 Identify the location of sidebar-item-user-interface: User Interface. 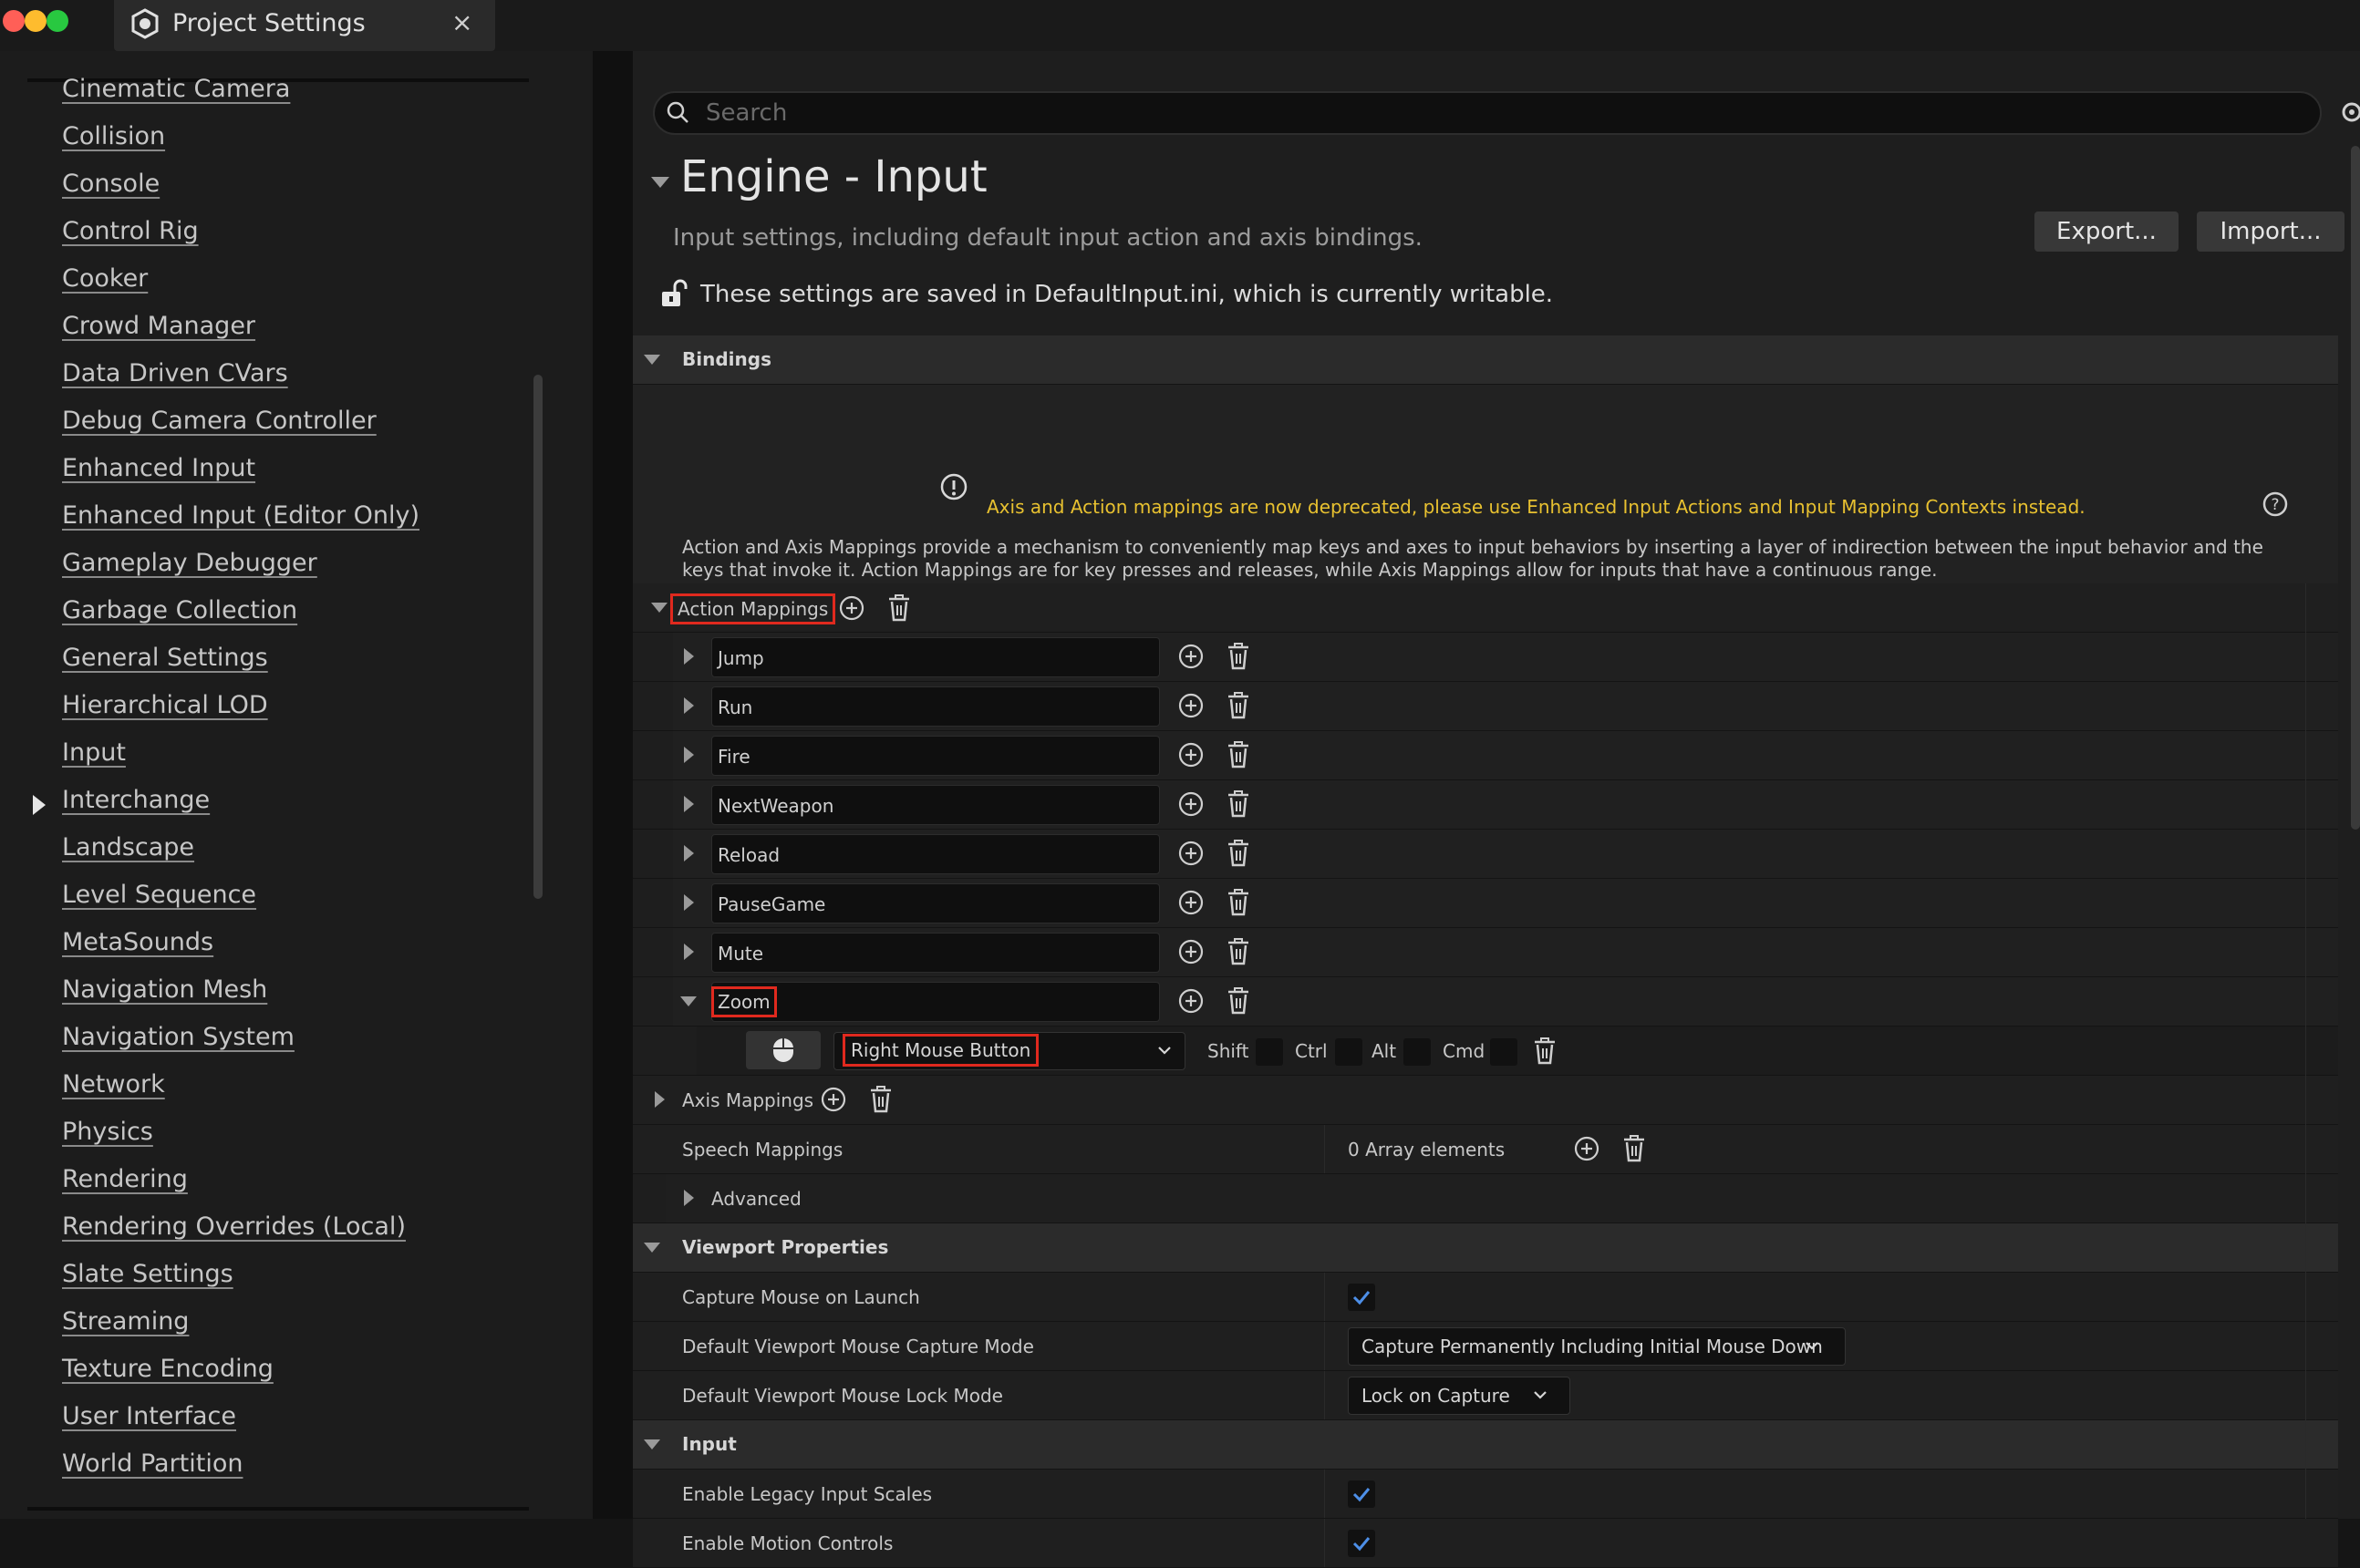
(149, 1416).